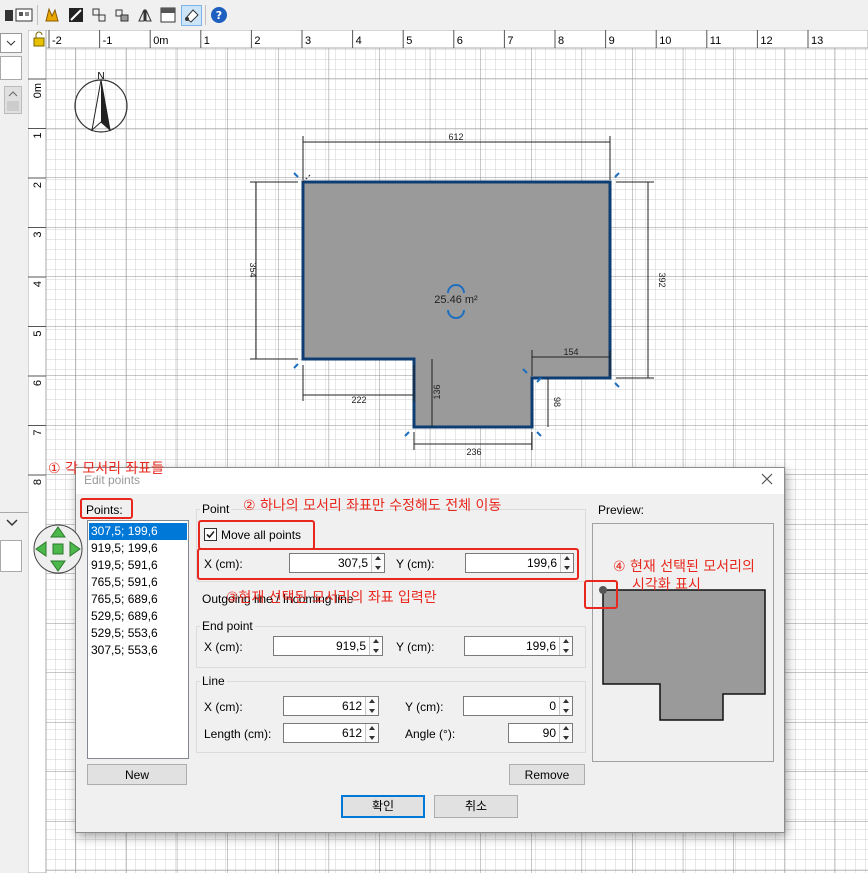  What do you see at coordinates (138, 650) in the screenshot?
I see `point-list-item: 307,5; 553,6` at bounding box center [138, 650].